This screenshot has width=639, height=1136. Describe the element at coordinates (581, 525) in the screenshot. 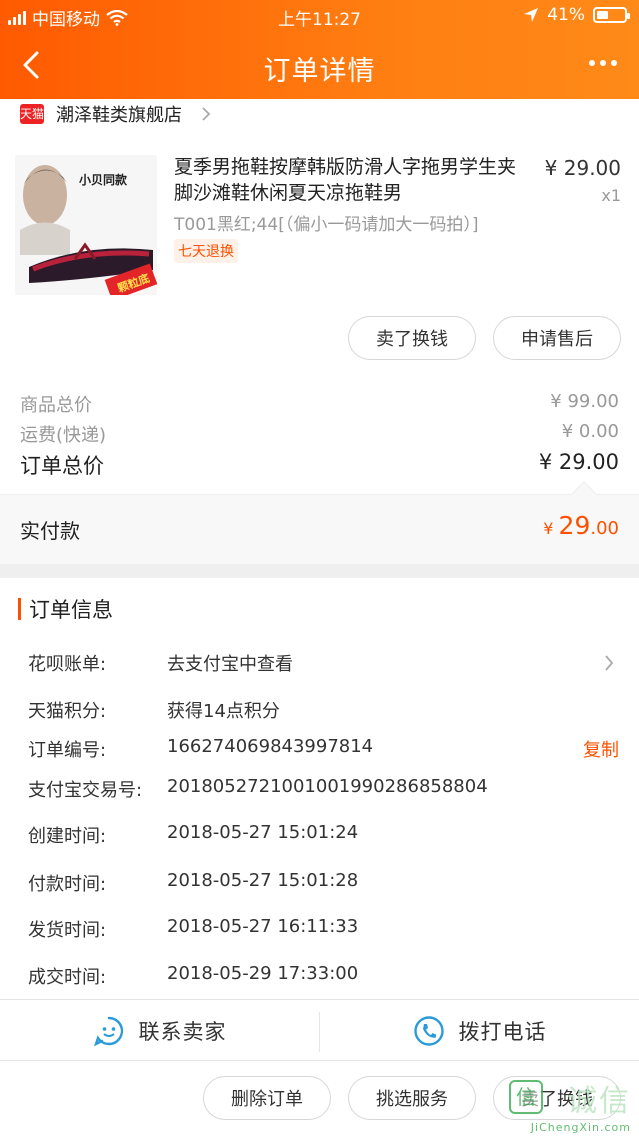

I see `paid-value: ¥ 29.00` at that location.